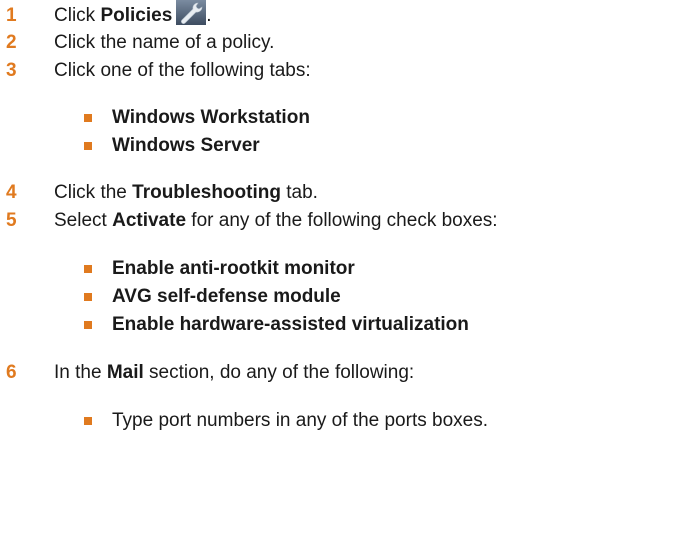 This screenshot has height=556, width=681. Describe the element at coordinates (11, 372) in the screenshot. I see `step-number: 6` at that location.